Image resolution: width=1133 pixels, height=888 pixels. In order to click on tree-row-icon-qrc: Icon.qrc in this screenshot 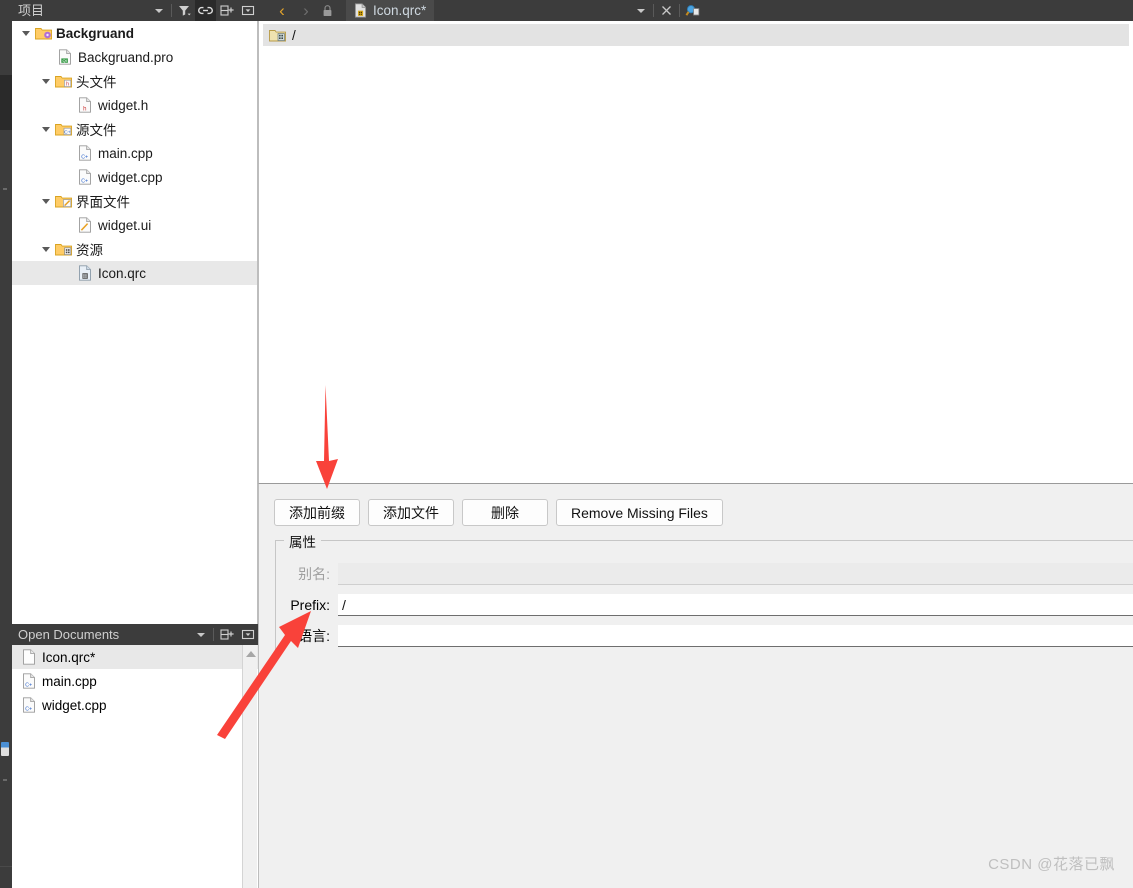, I will do `click(134, 273)`.